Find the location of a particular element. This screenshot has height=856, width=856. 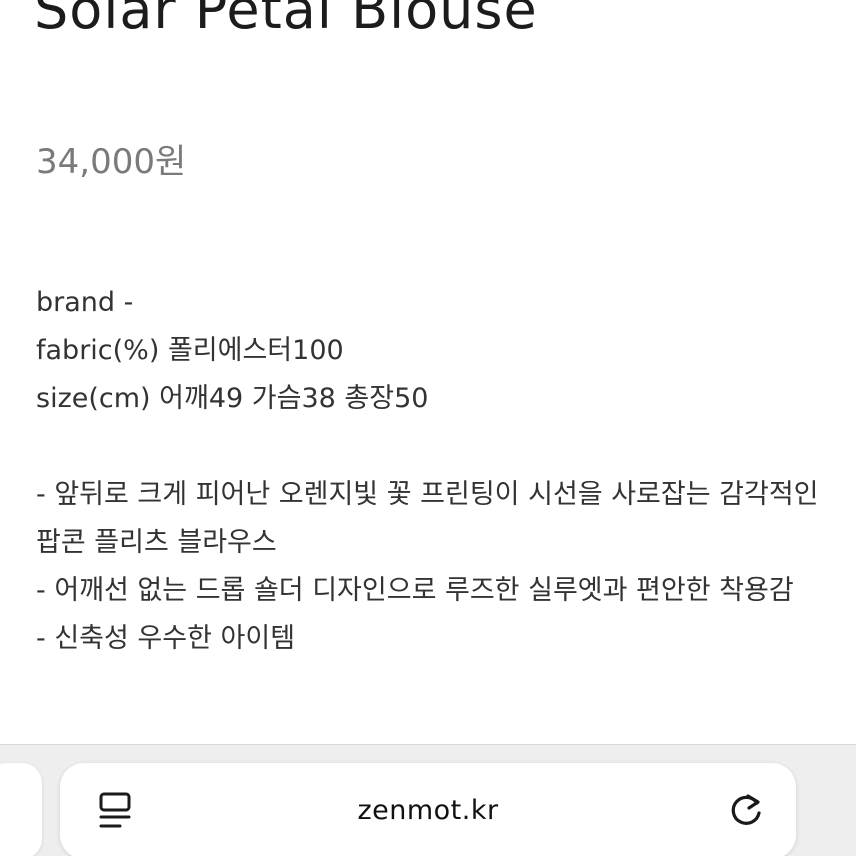

product-price: 34,000원 is located at coordinates (111, 162).